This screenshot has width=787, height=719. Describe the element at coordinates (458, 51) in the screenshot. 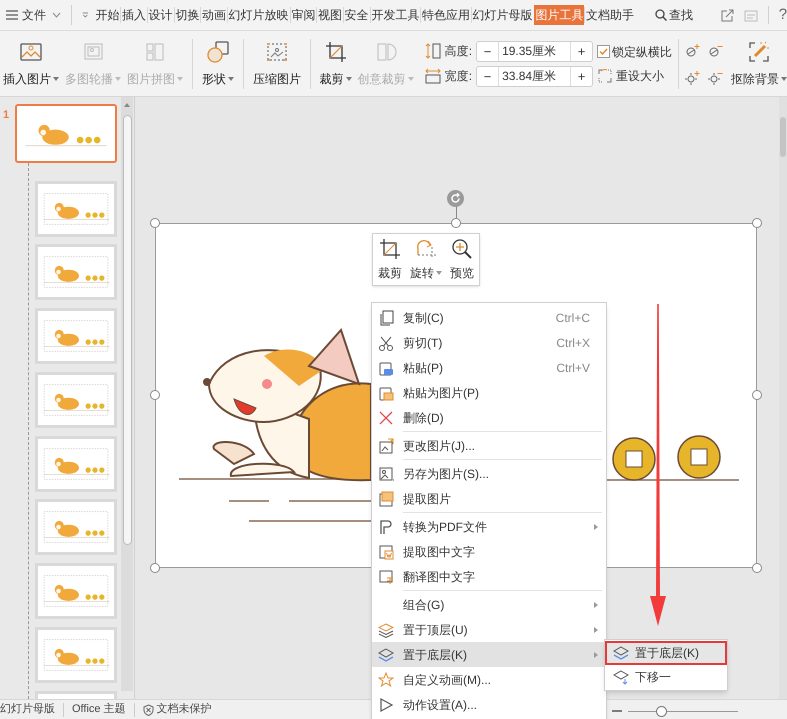

I see `field-label: 高度:` at that location.